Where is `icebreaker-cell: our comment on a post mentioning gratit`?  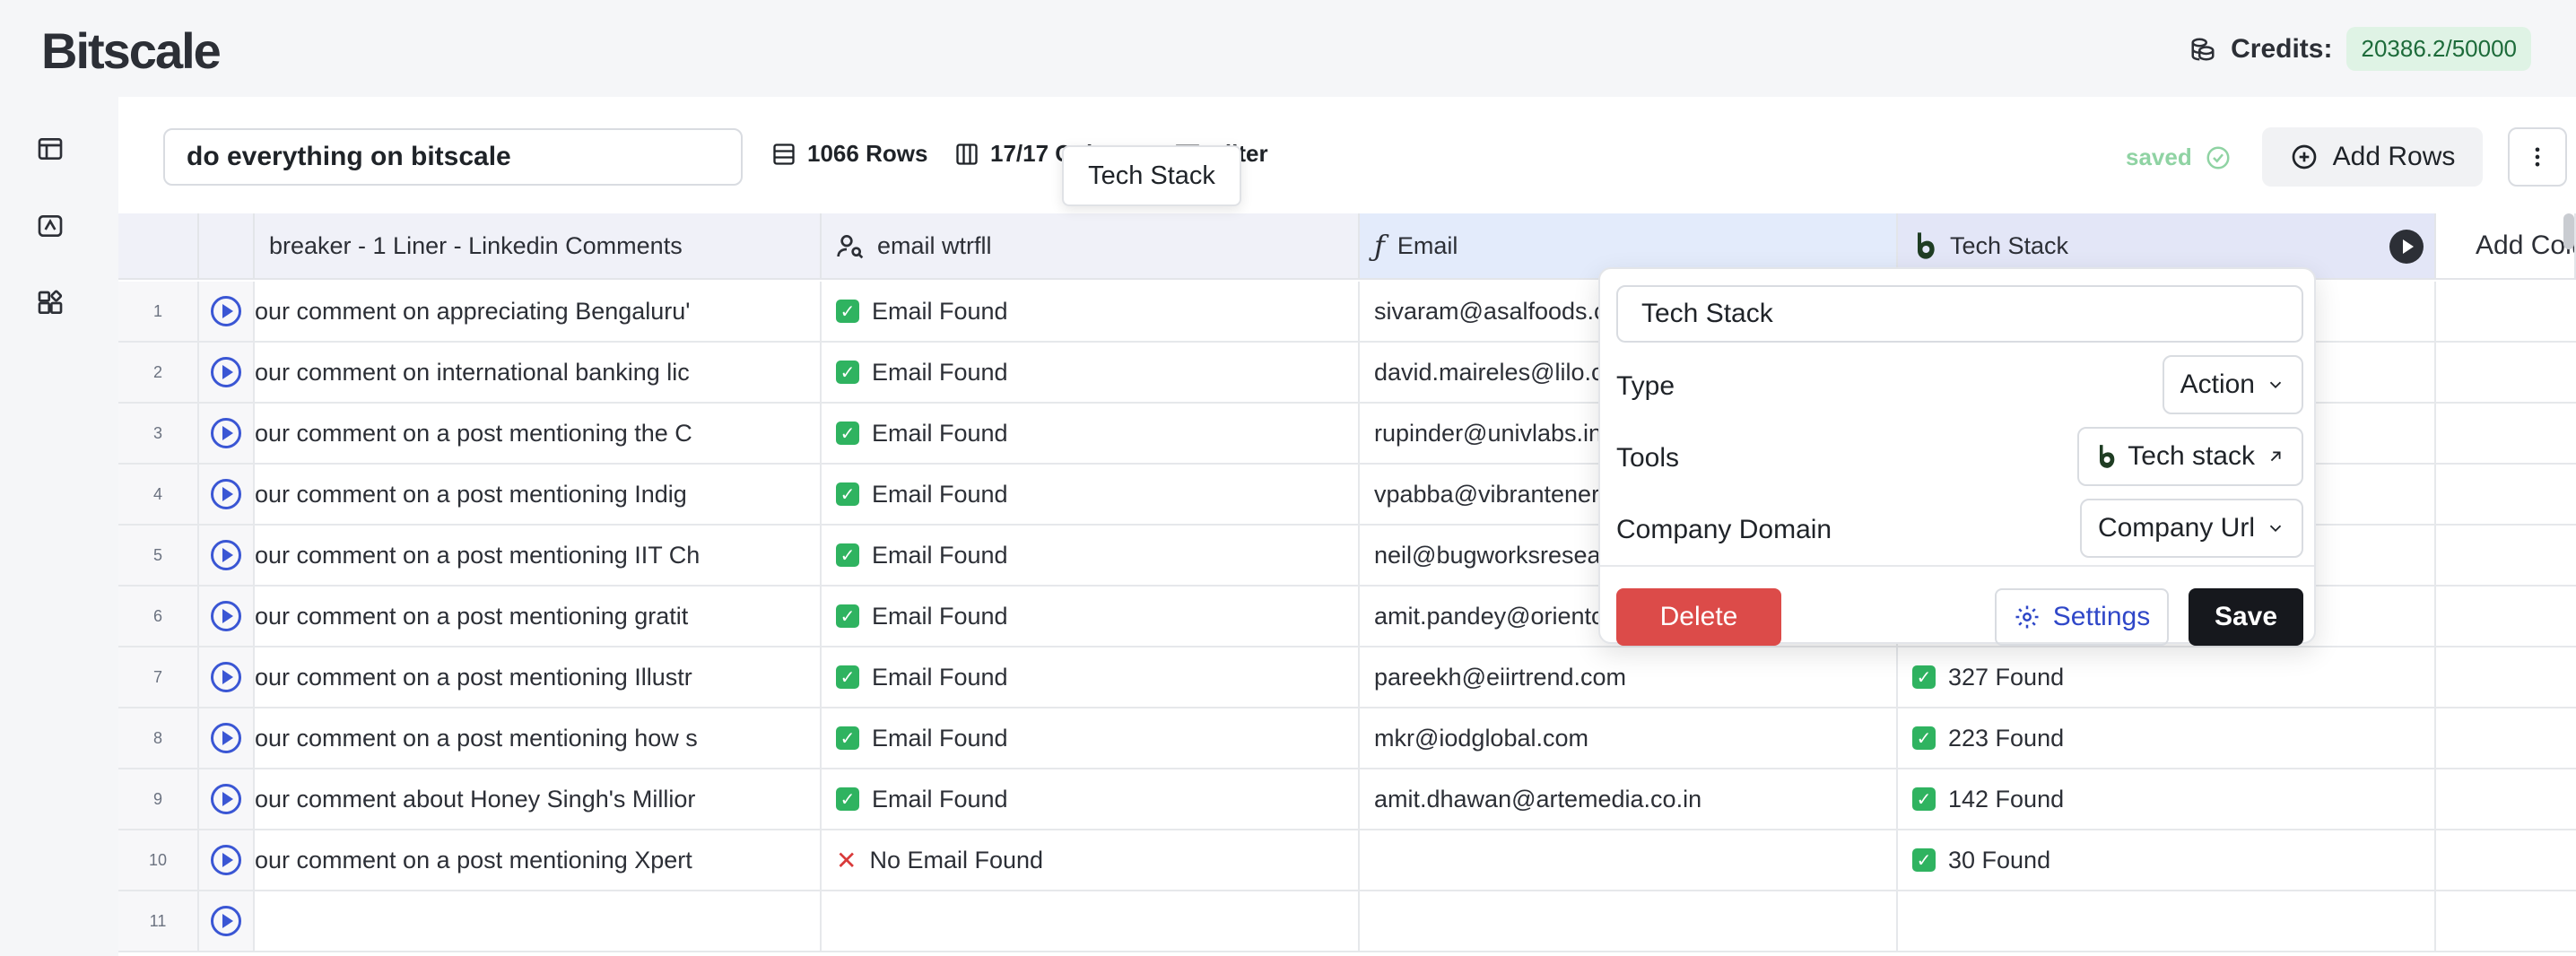 icebreaker-cell: our comment on a post mentioning gratit is located at coordinates (538, 616).